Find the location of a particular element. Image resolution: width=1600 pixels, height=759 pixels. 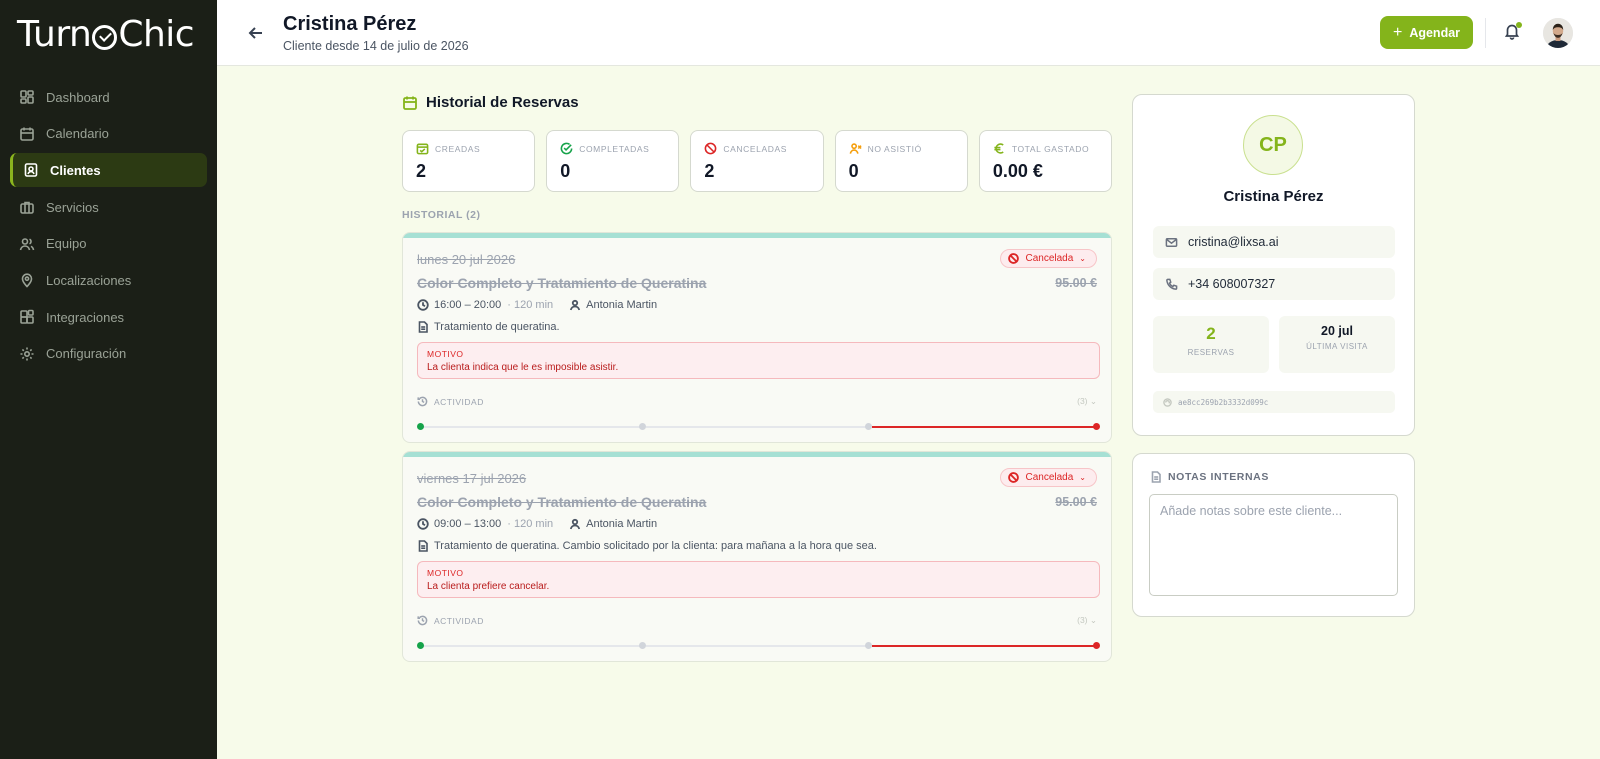

sidebar-item-servicios: Servicios is located at coordinates (108, 207).